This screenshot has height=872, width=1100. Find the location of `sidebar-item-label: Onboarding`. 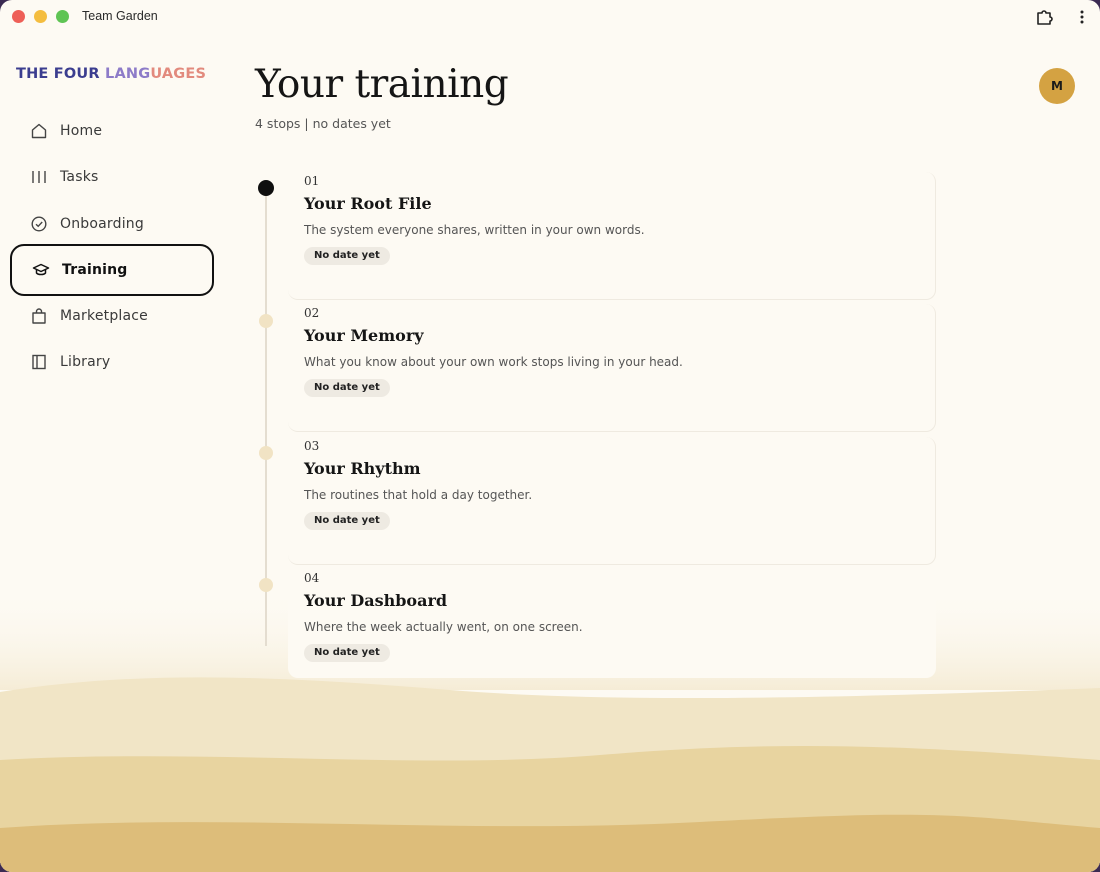

sidebar-item-label: Onboarding is located at coordinates (102, 223).